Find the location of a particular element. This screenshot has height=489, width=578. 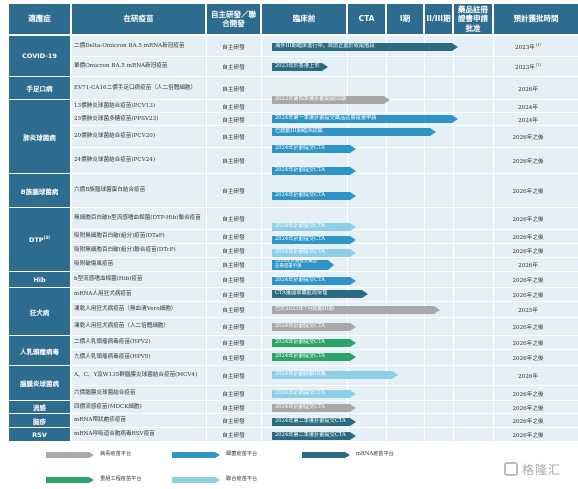

candidate-name: 凍乾人用狂犬病疫苗（人二倍體細胞） is located at coordinates (122, 326).